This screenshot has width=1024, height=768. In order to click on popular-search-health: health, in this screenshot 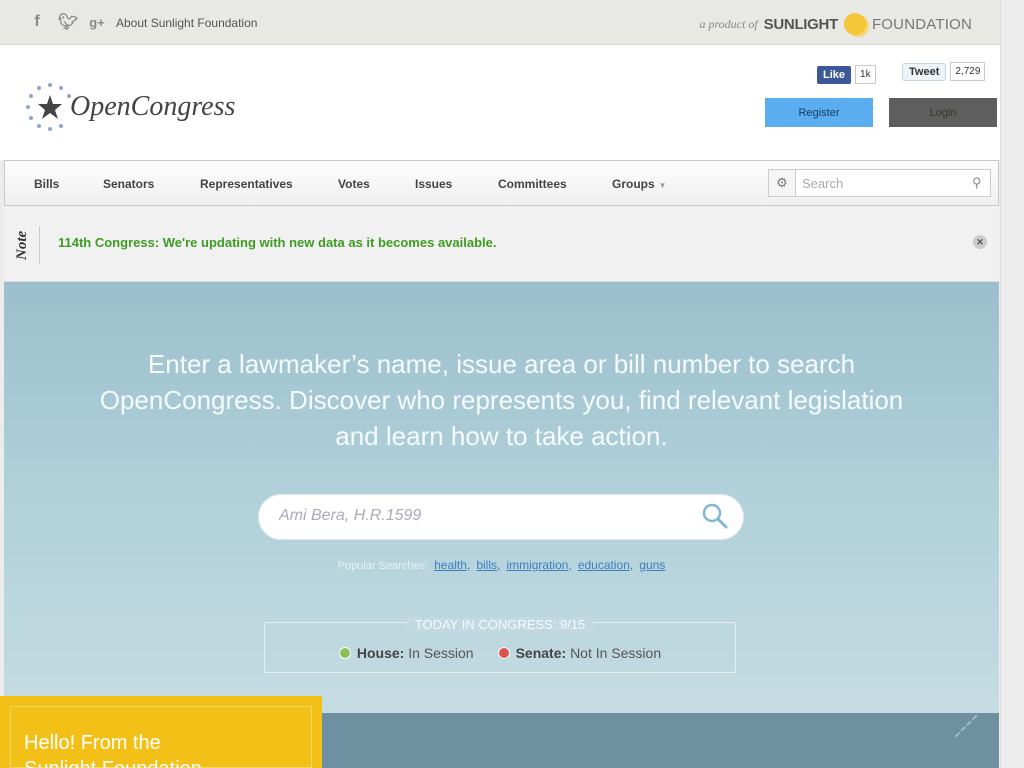, I will do `click(452, 565)`.